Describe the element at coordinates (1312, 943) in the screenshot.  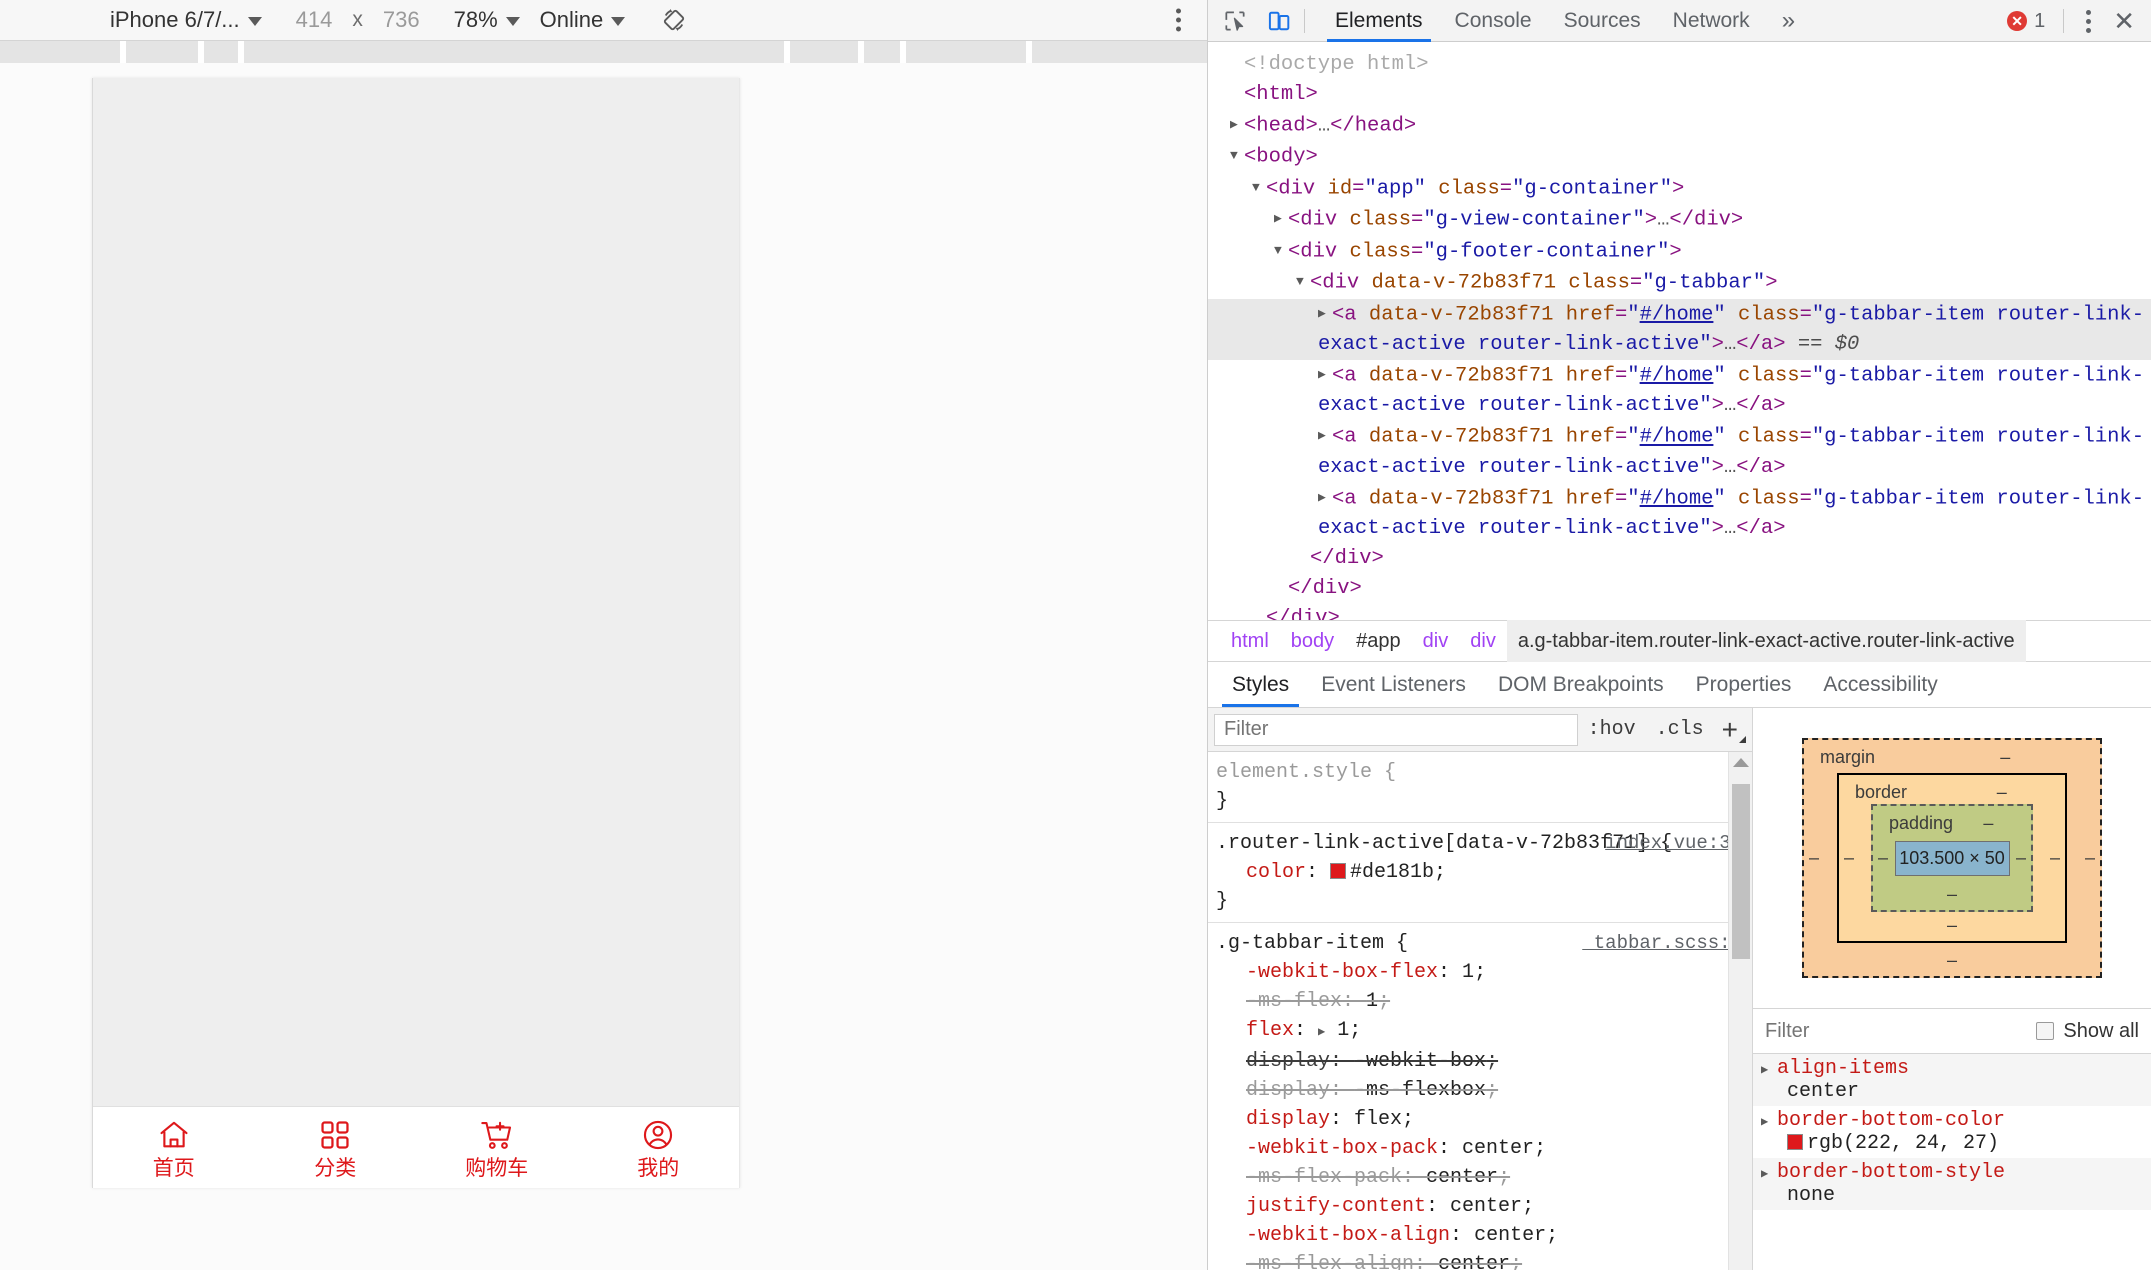
I see `css-selector: .g-tabbar-item {` at that location.